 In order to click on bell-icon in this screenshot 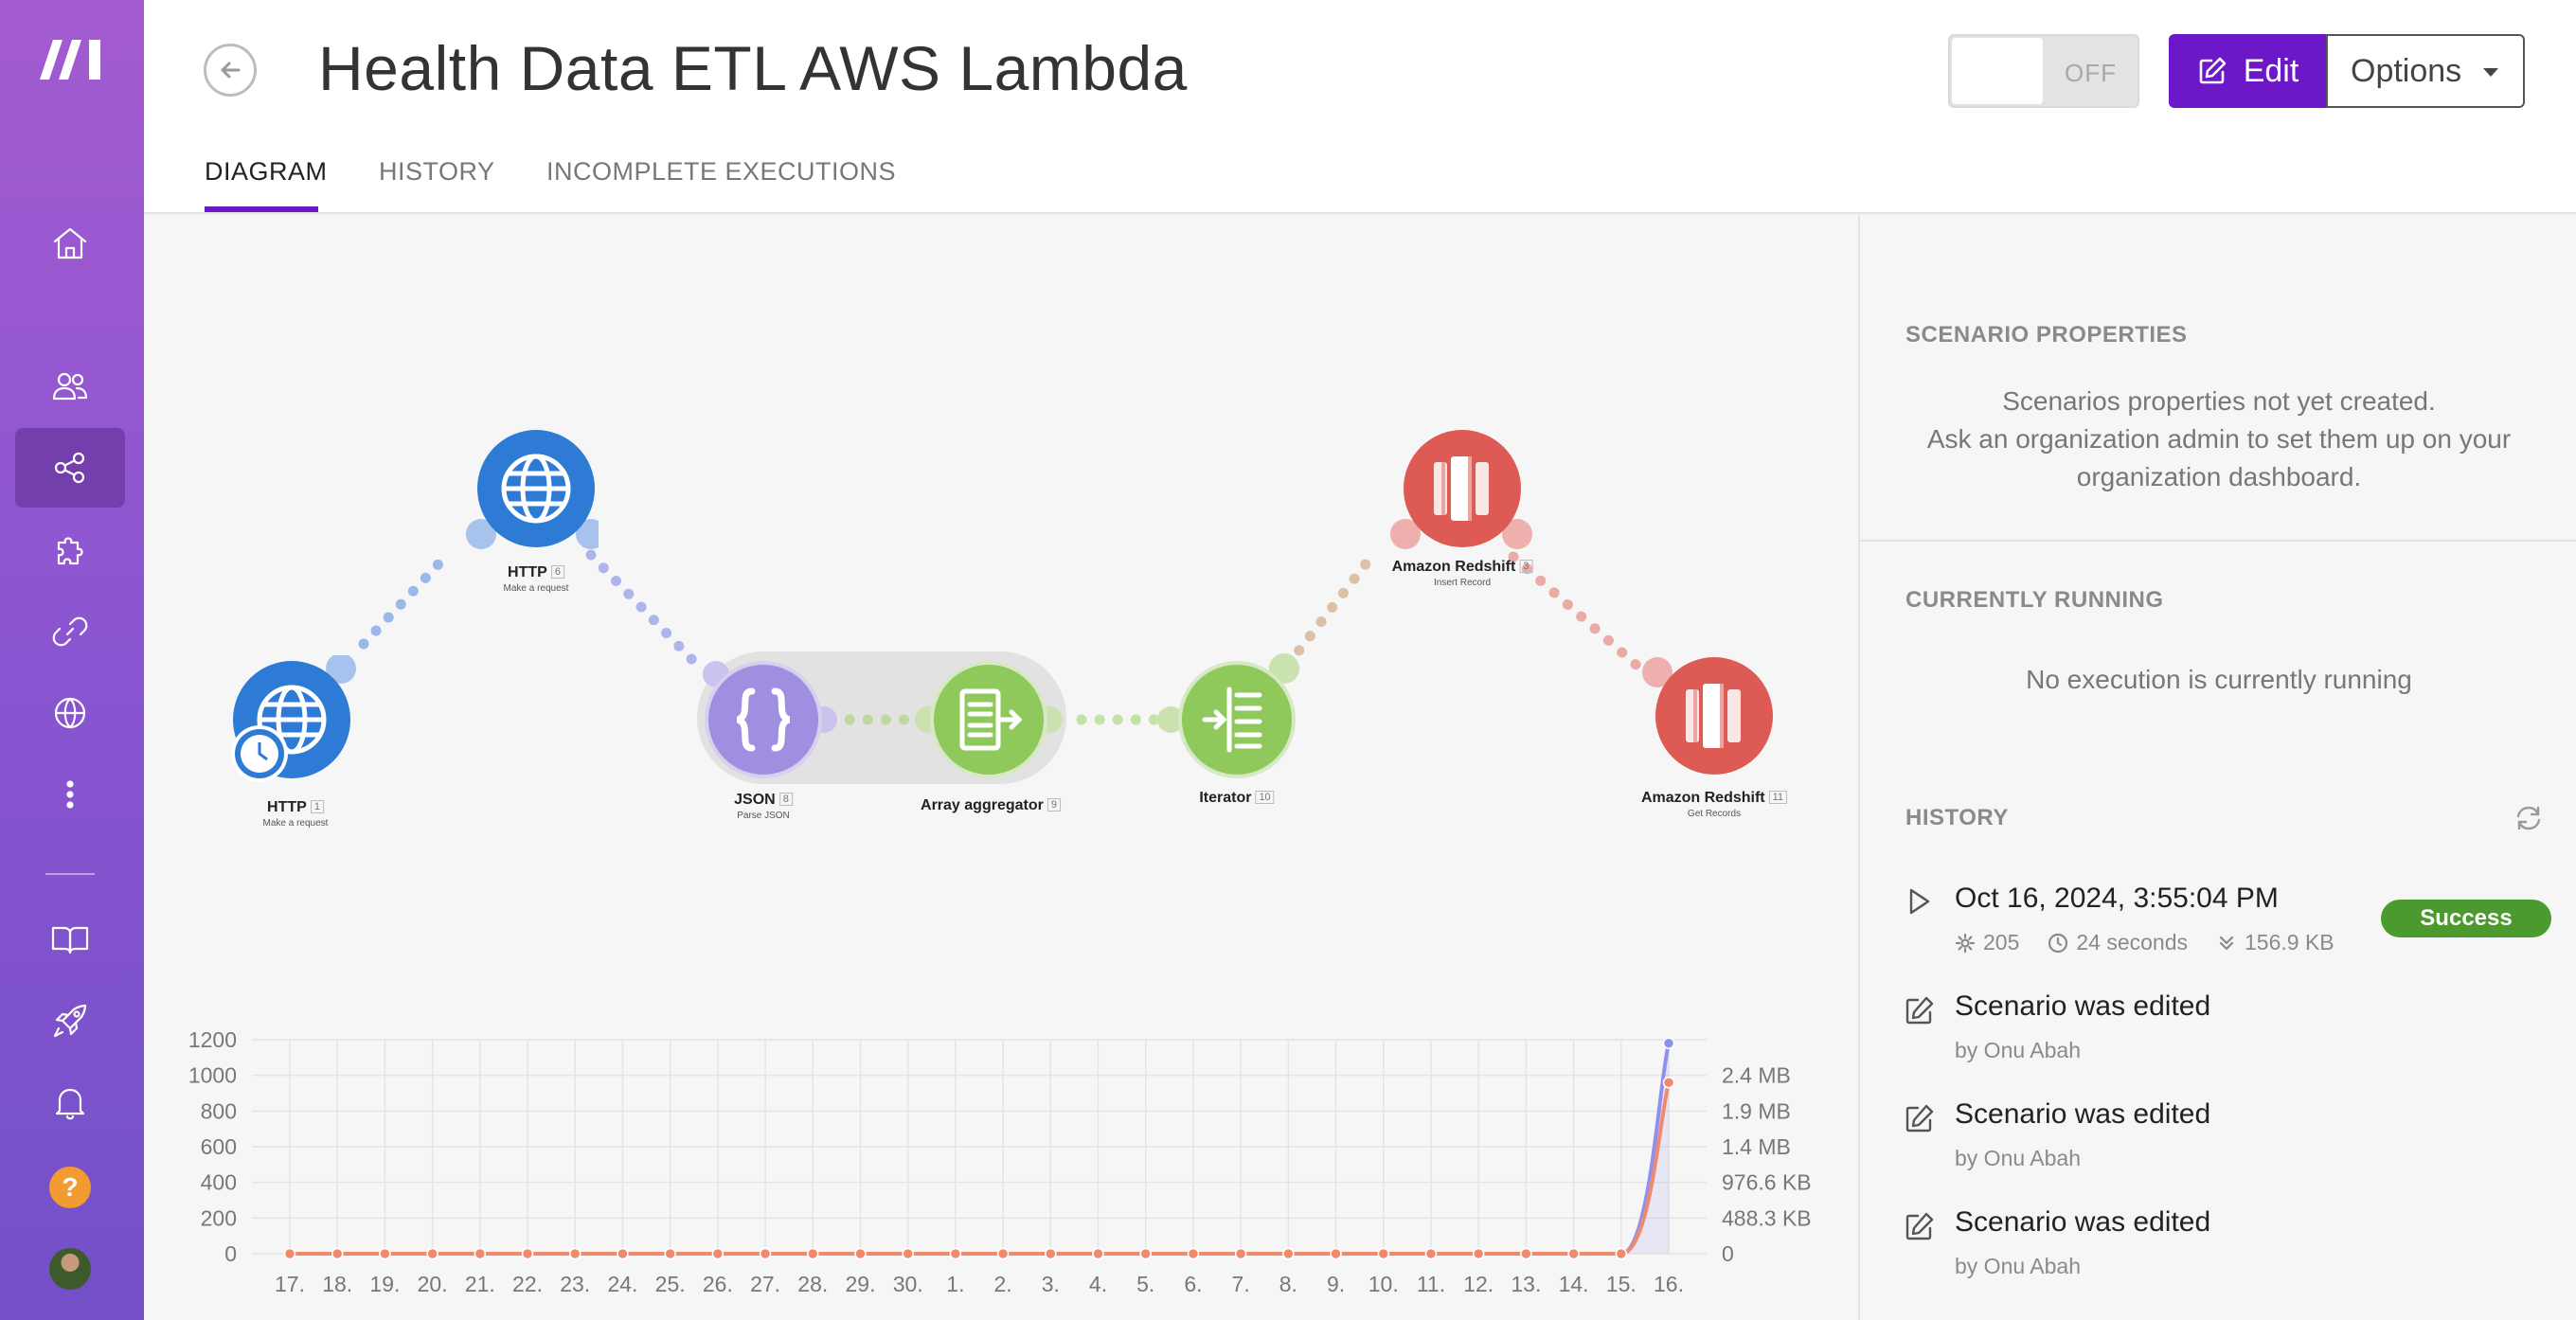, I will do `click(70, 1104)`.